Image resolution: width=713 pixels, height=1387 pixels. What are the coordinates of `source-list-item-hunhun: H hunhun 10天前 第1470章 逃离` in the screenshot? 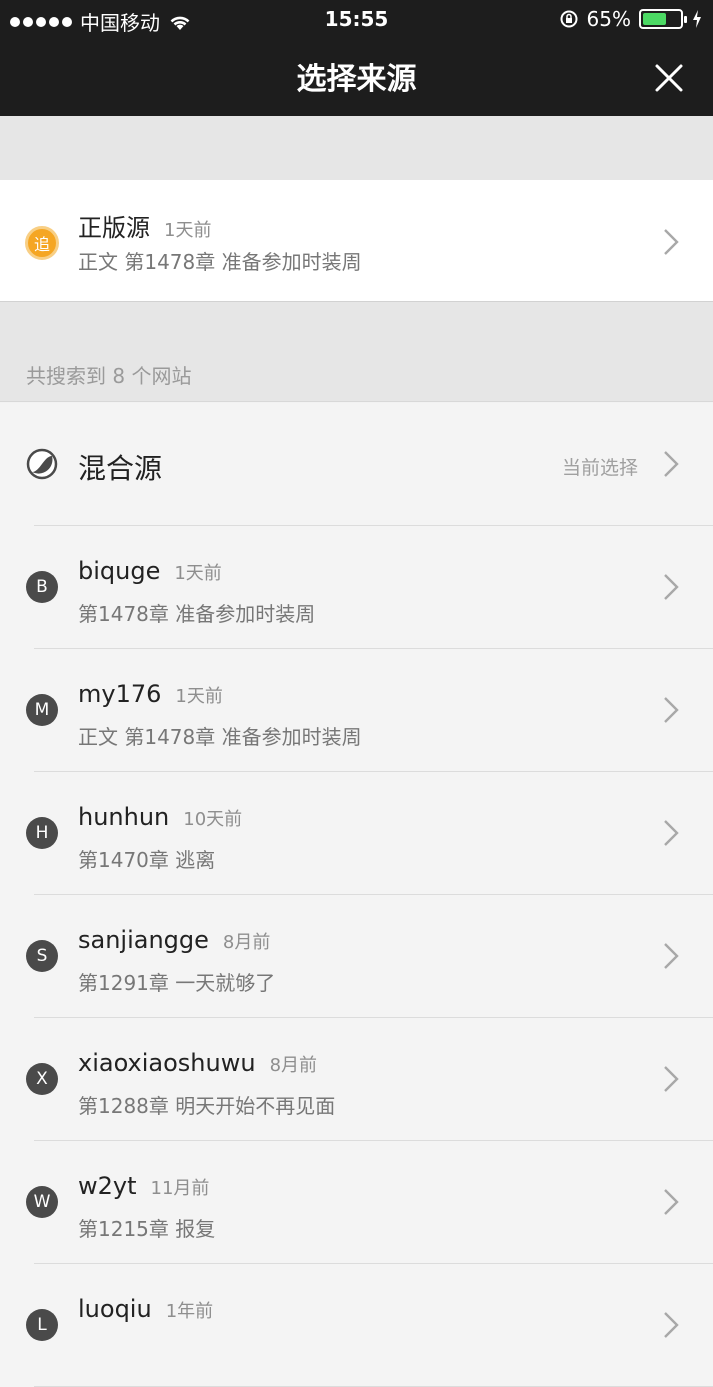 It's located at (356, 833).